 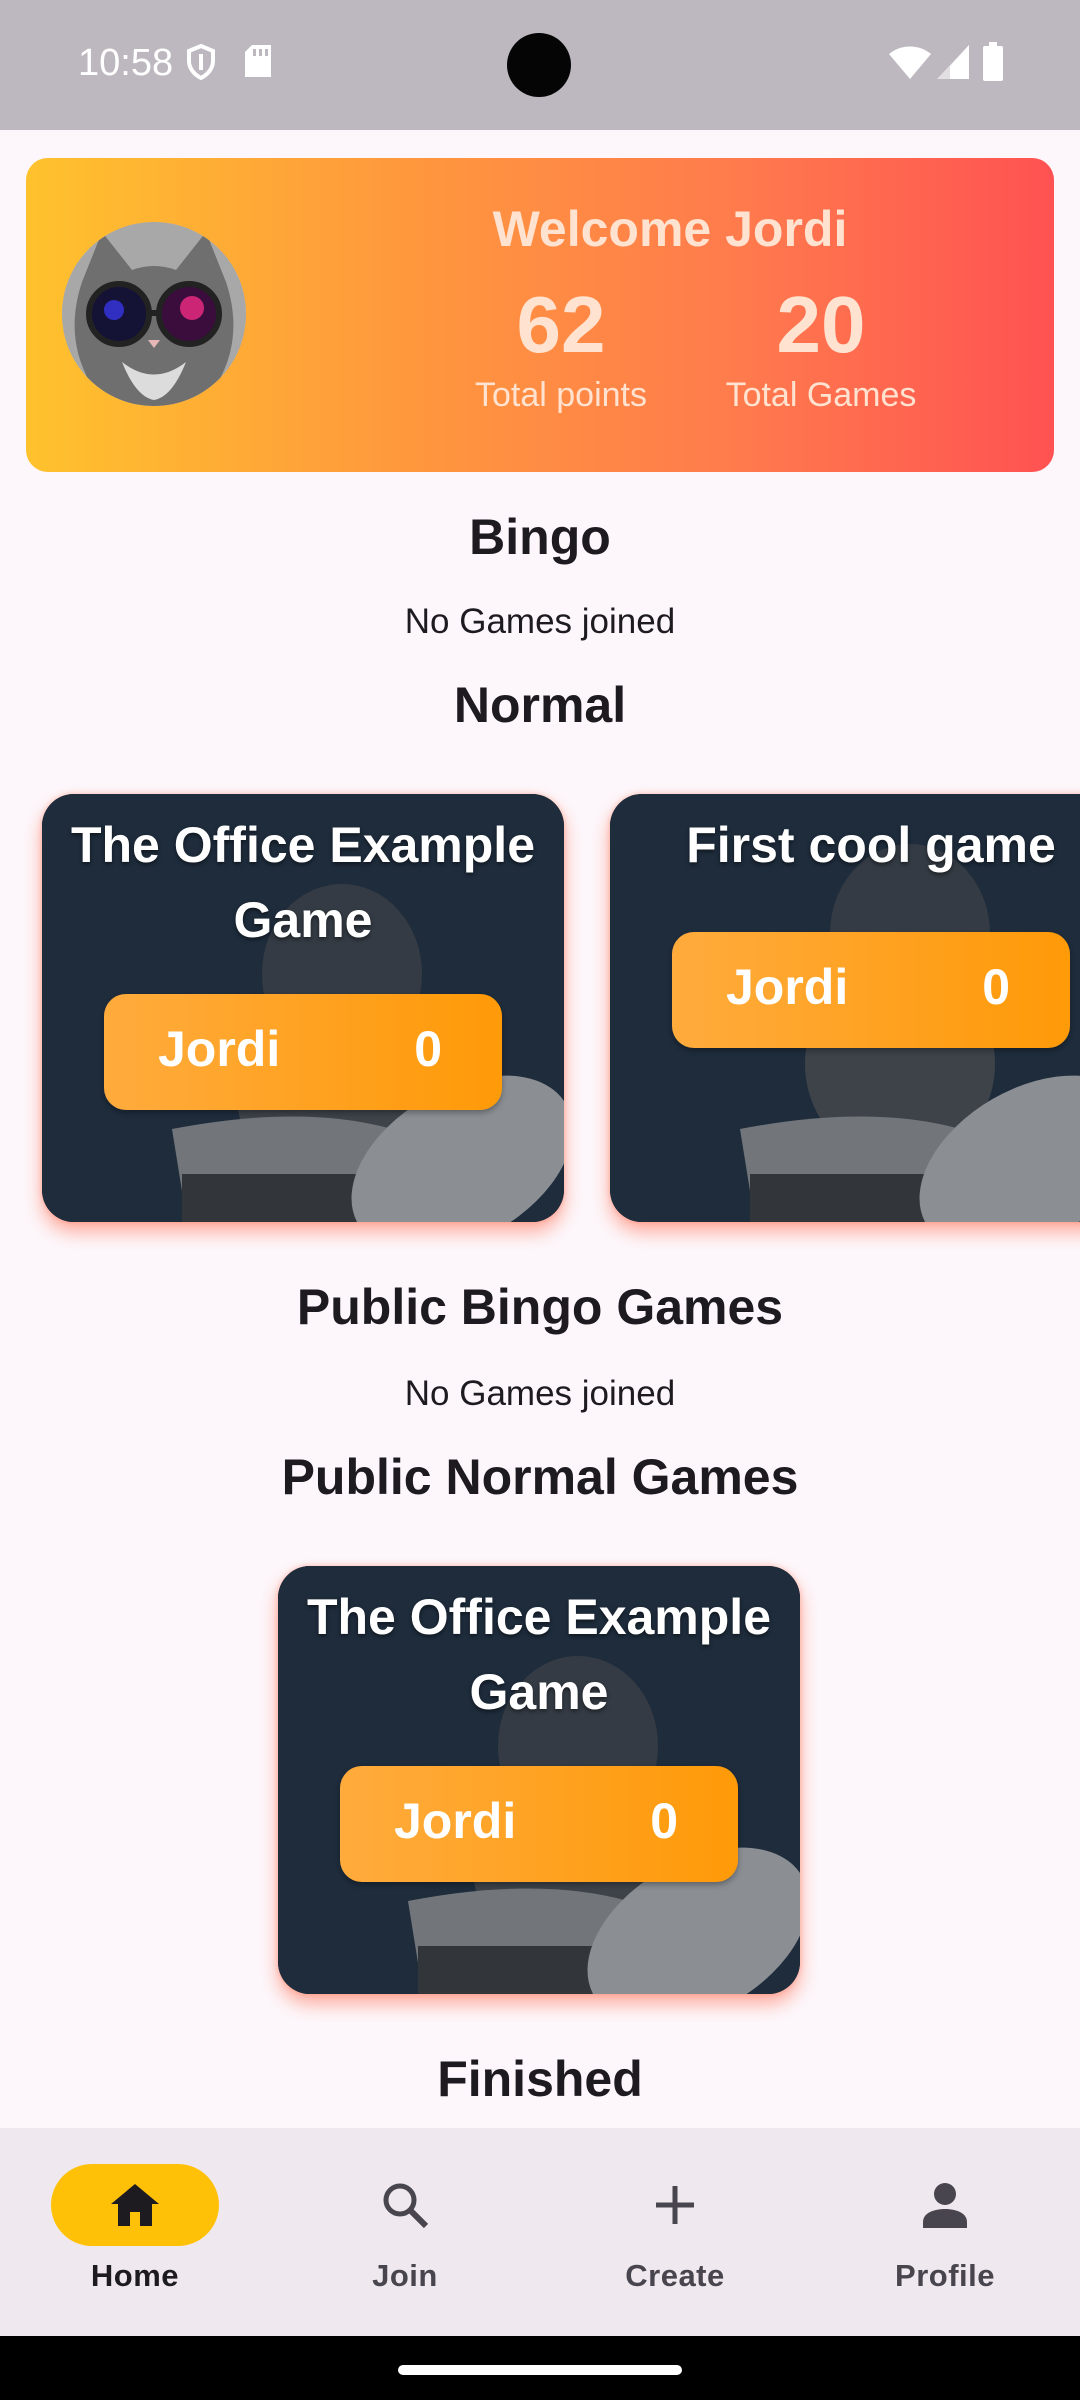 What do you see at coordinates (540, 1393) in the screenshot?
I see `public-bingo-empty-note: No Games joined` at bounding box center [540, 1393].